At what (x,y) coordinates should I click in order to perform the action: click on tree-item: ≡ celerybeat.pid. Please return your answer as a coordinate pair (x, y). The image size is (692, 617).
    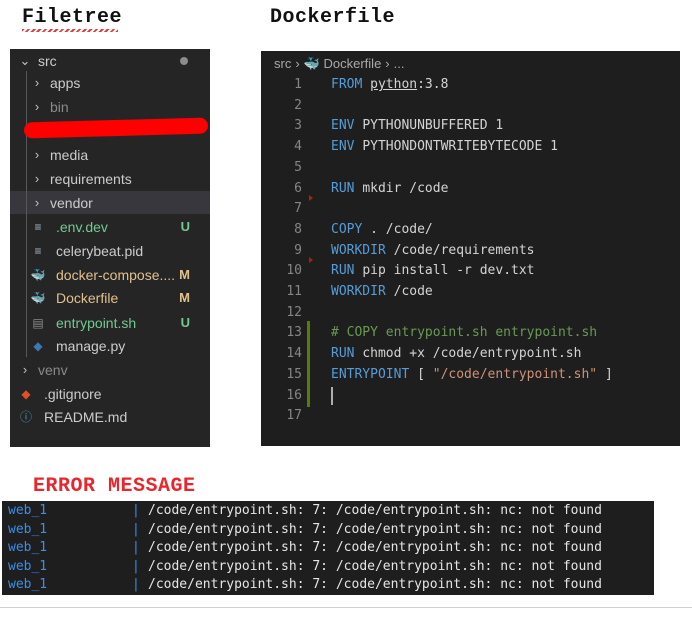
    Looking at the image, I should click on (110, 250).